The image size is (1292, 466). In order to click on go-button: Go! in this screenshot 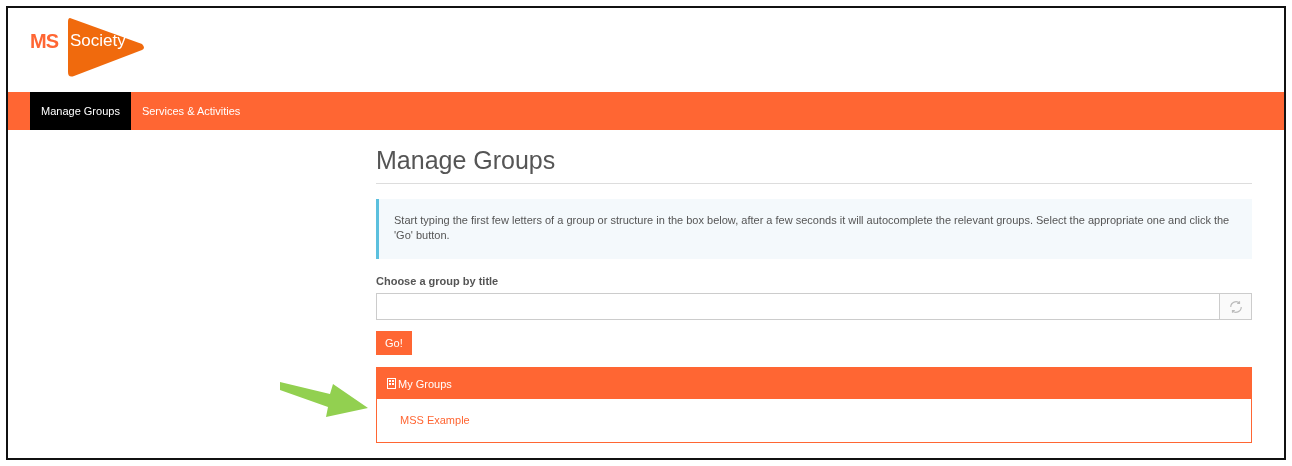, I will do `click(394, 343)`.